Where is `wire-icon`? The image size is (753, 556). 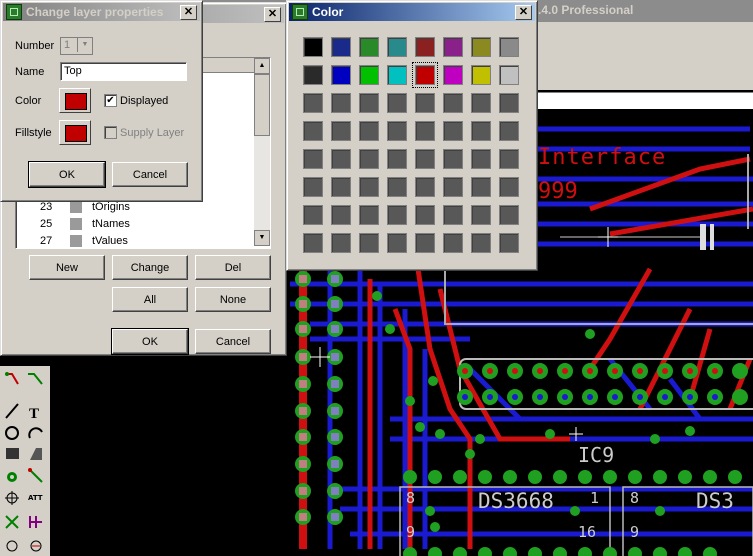 wire-icon is located at coordinates (12, 411).